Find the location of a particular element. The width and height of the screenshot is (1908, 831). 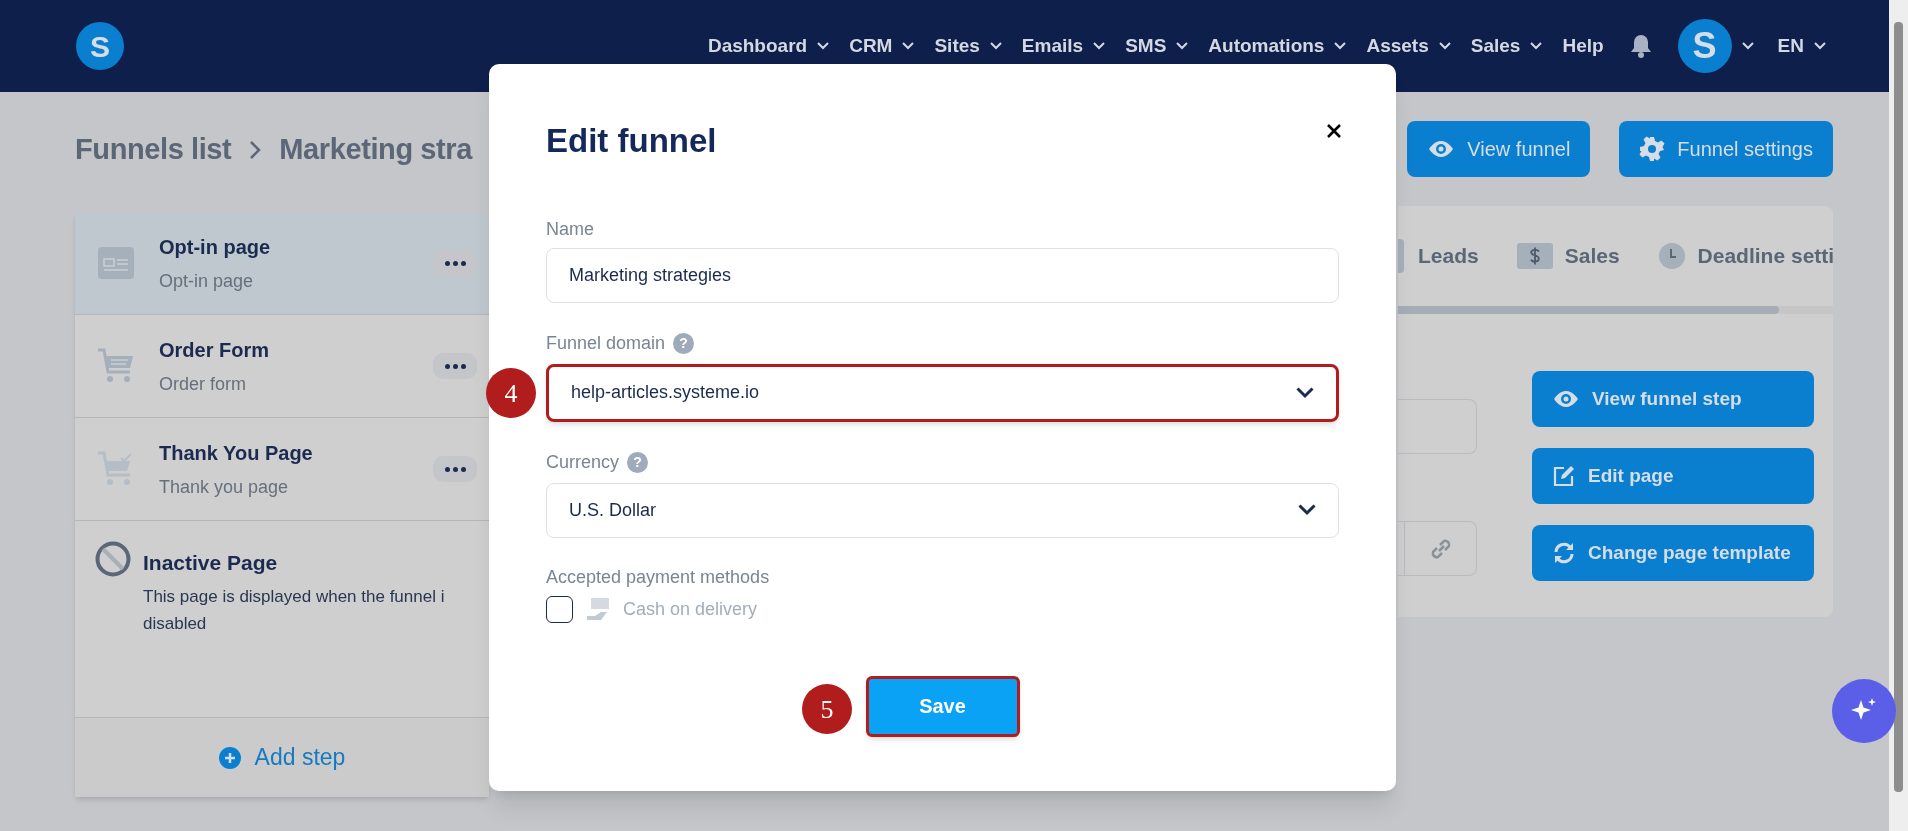

cart-icon is located at coordinates (116, 366).